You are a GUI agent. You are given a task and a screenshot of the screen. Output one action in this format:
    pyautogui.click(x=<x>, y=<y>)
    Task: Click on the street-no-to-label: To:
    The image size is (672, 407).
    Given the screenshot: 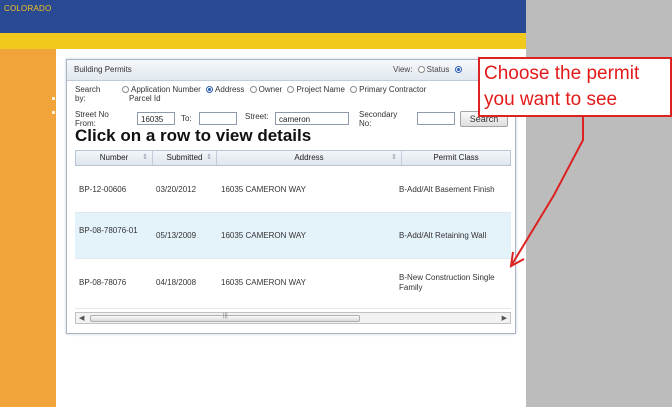 What is the action you would take?
    pyautogui.click(x=186, y=118)
    